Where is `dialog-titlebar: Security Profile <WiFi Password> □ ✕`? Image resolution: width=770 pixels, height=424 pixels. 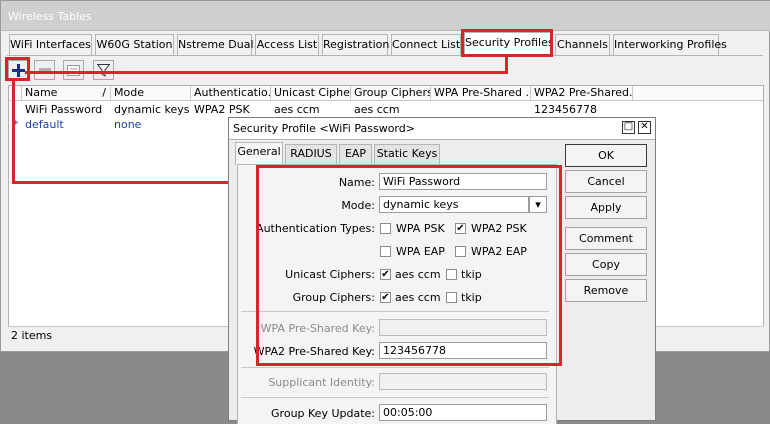
dialog-titlebar: Security Profile <WiFi Password> □ ✕ is located at coordinates (442, 129).